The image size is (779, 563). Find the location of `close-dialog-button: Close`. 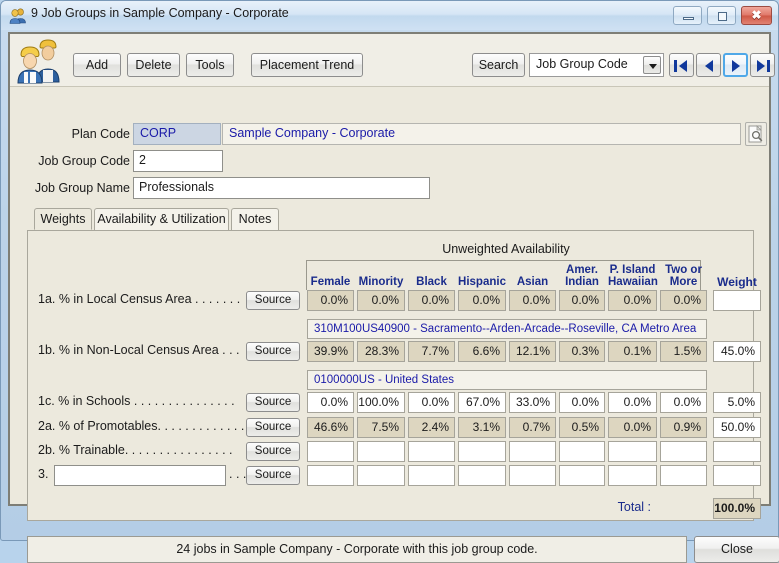

close-dialog-button: Close is located at coordinates (736, 549).